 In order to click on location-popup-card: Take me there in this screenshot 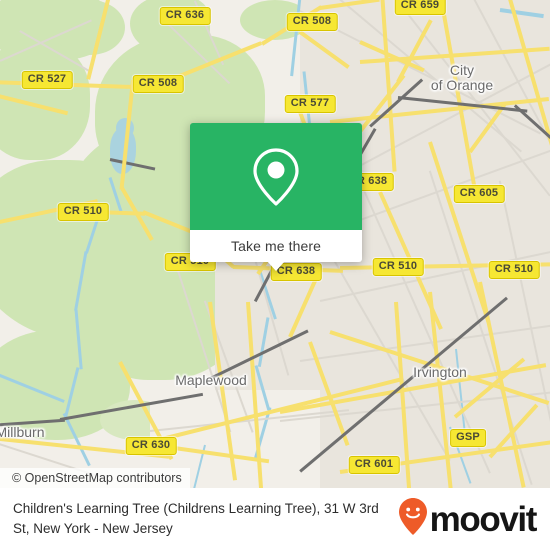, I will do `click(276, 197)`.